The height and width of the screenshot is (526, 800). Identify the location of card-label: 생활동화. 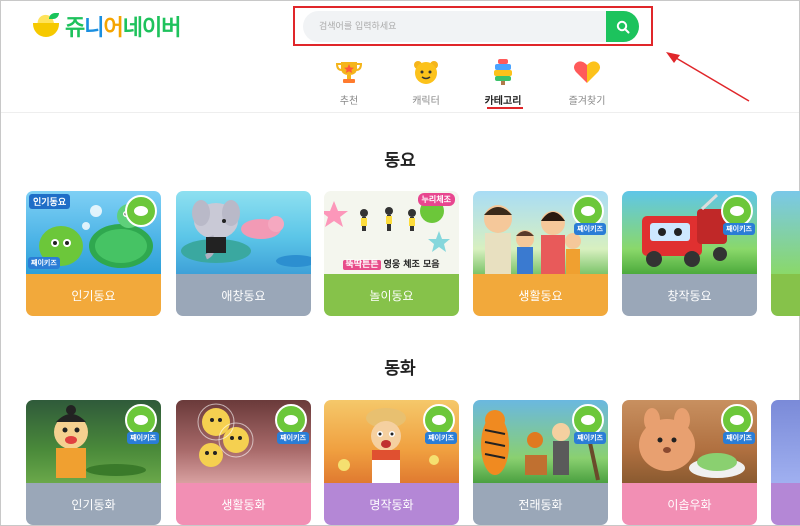
(243, 504).